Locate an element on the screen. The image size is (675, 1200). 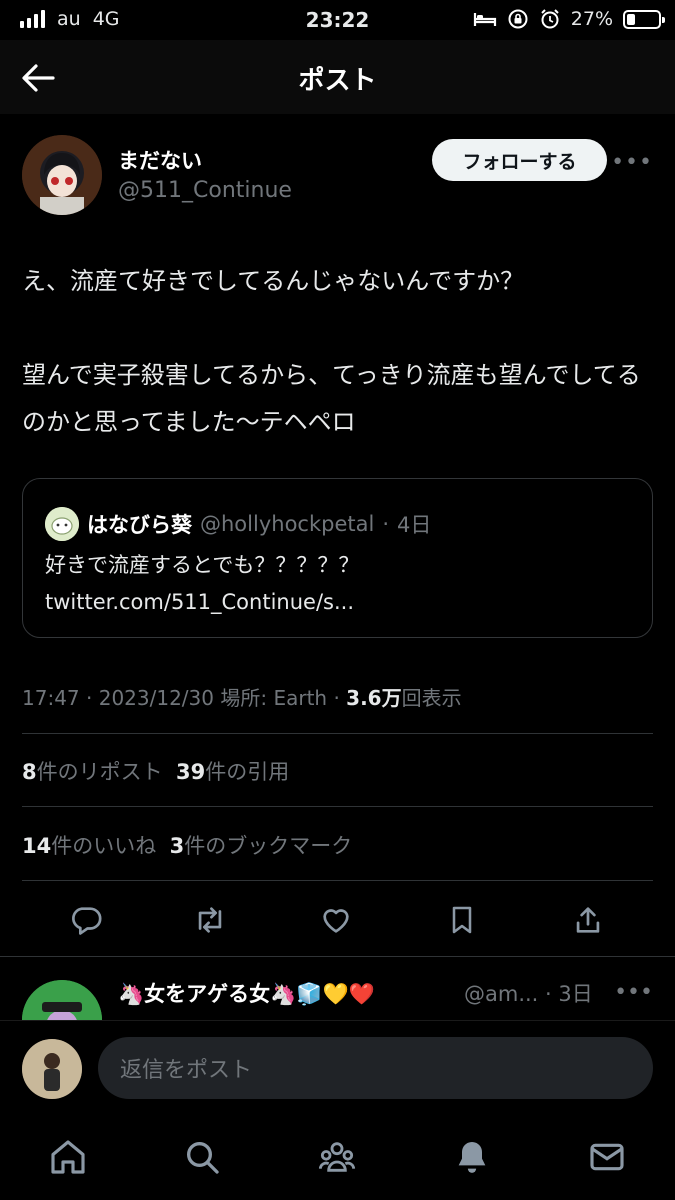
reply-compose-bar: 返信をポスト is located at coordinates (337, 1067).